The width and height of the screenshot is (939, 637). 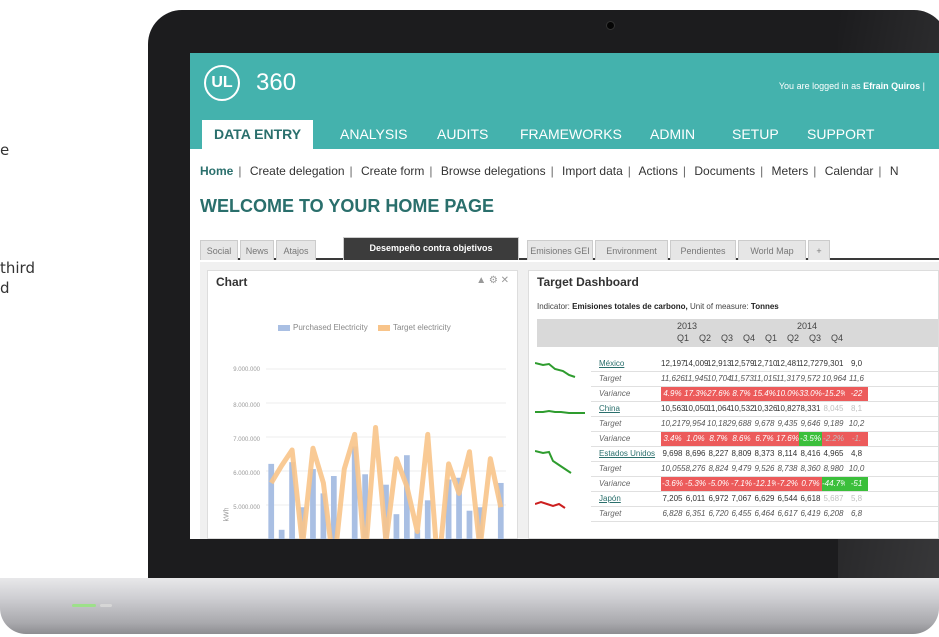 What do you see at coordinates (764, 394) in the screenshot?
I see `table-cell: 15.4%` at bounding box center [764, 394].